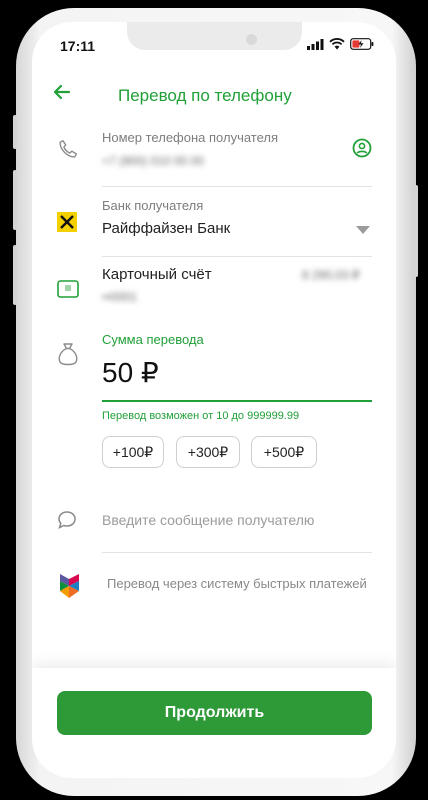 This screenshot has height=800, width=428. I want to click on amount-input: 50 ₽, so click(130, 372).